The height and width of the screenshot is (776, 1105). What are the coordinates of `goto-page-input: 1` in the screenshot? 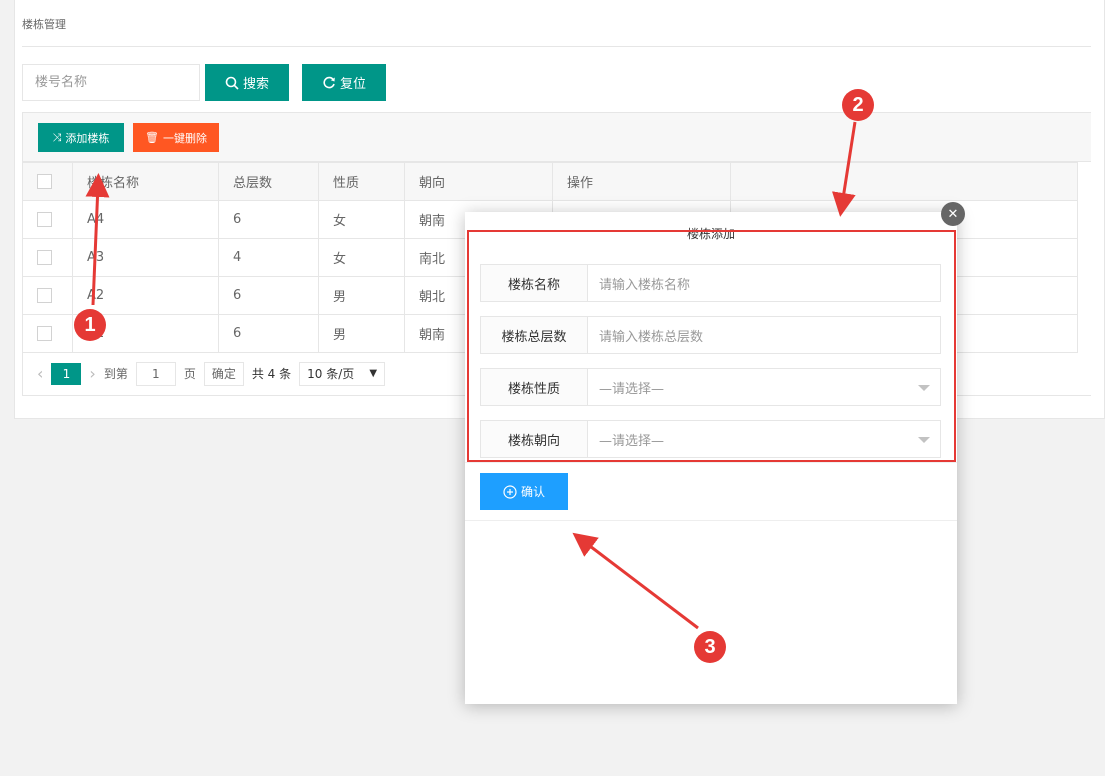 It's located at (155, 373).